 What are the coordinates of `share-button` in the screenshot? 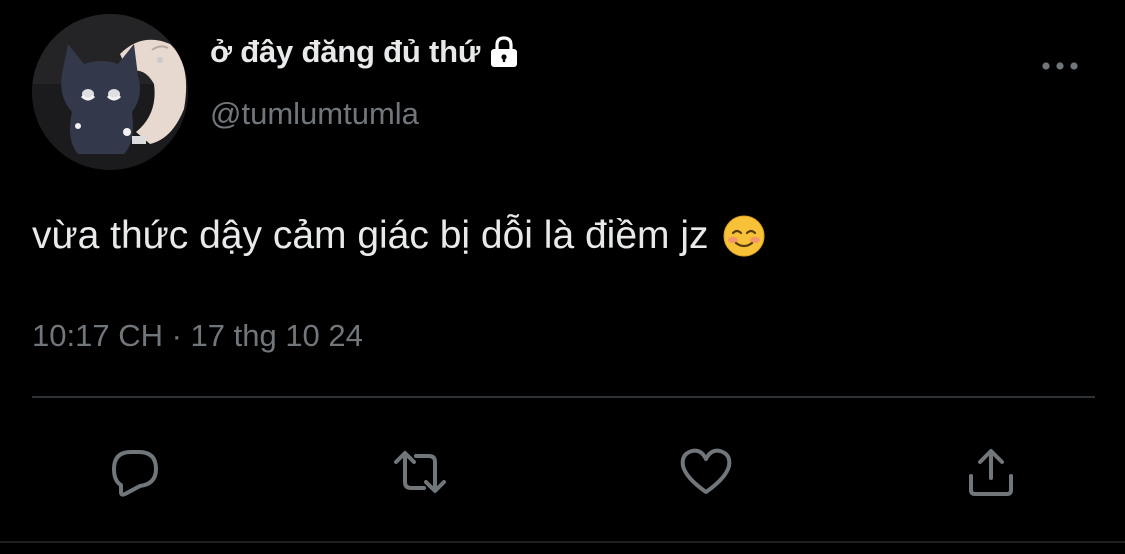 It's located at (991, 472).